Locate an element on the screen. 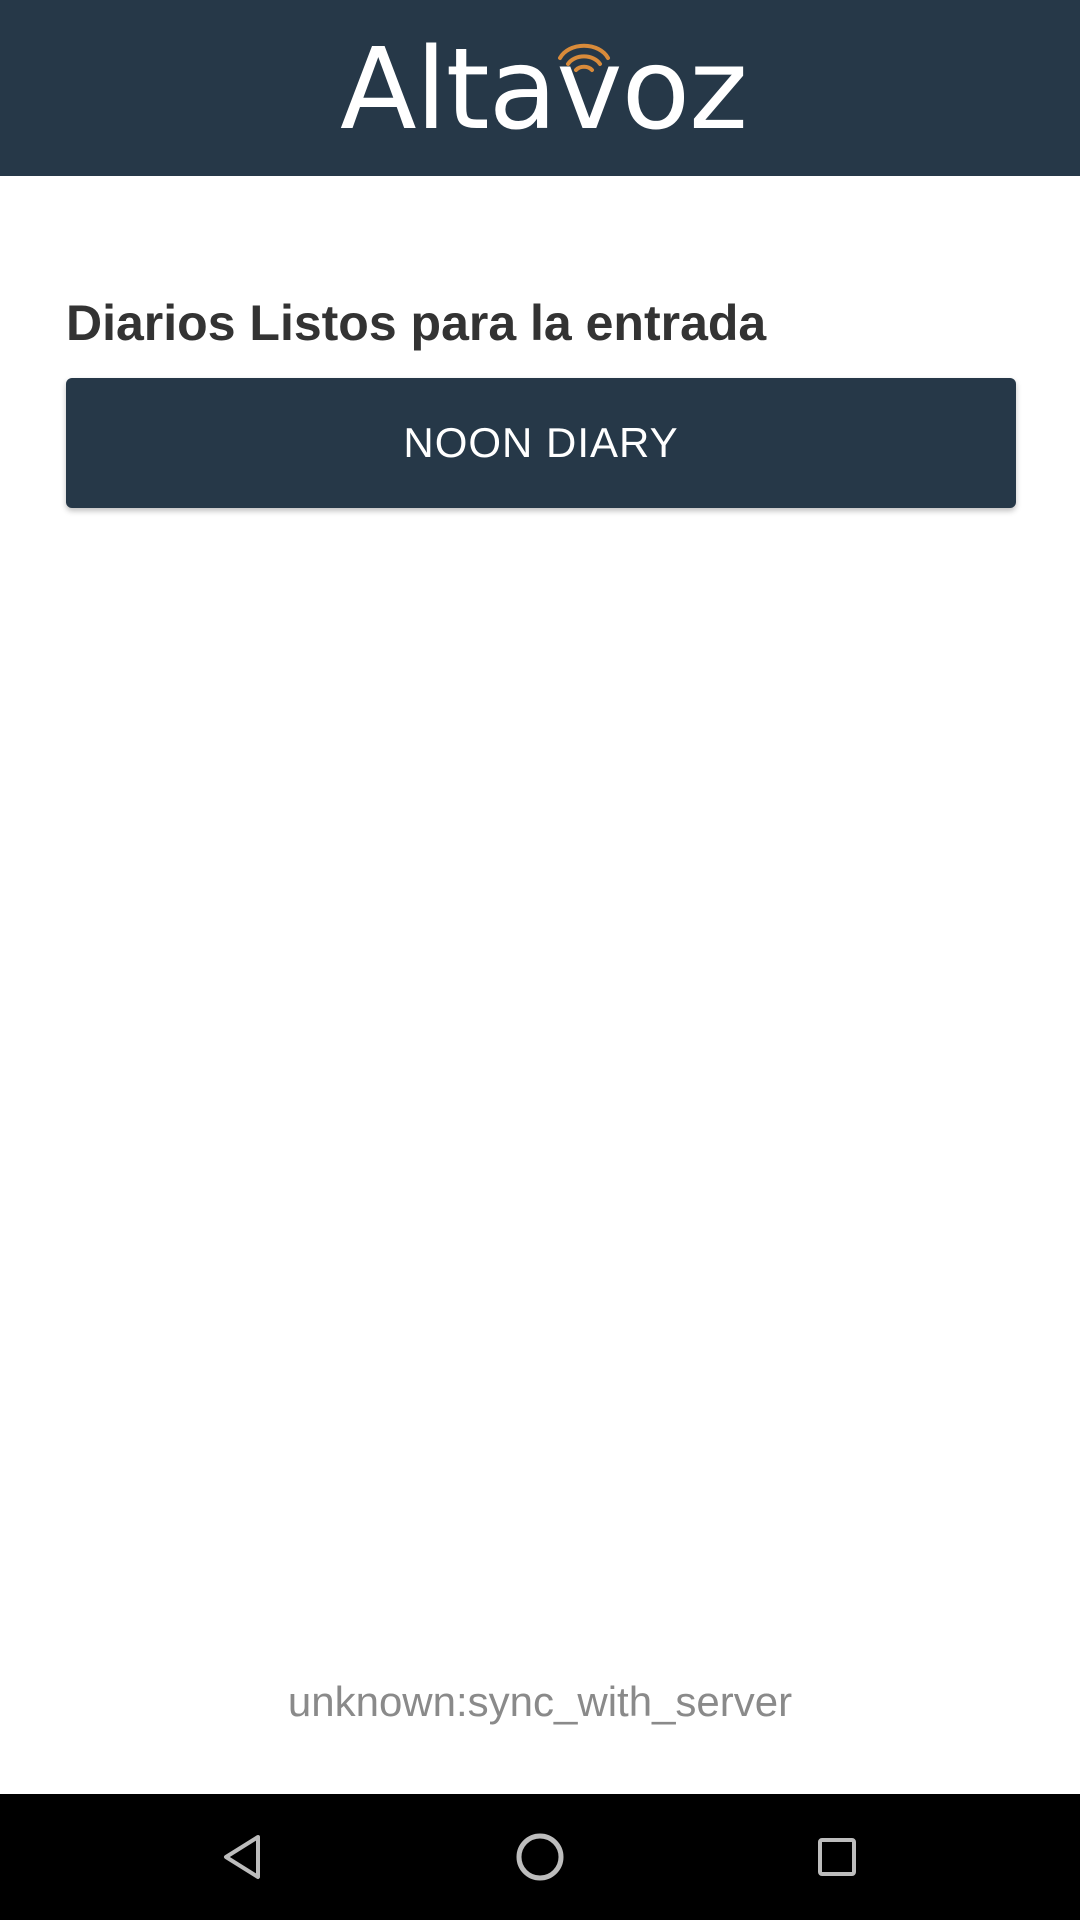 The width and height of the screenshot is (1080, 1920). home-button is located at coordinates (540, 1857).